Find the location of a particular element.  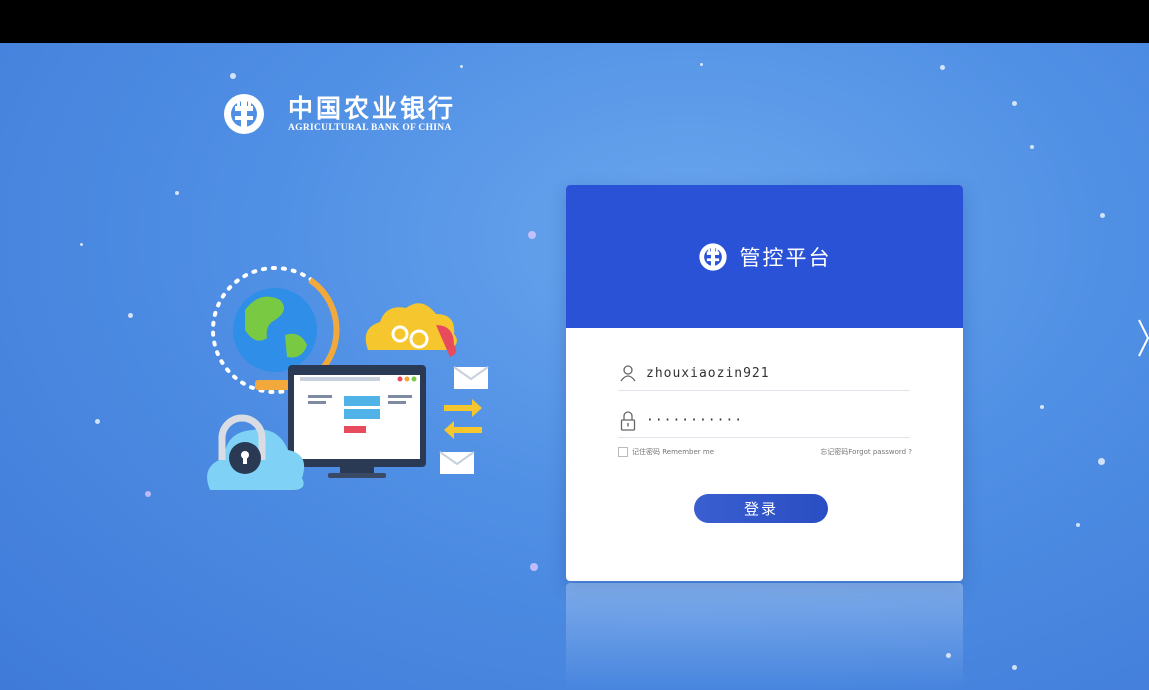

login-options: 记住密码 Remember me 忘记密码Forgot password ? is located at coordinates (765, 452).